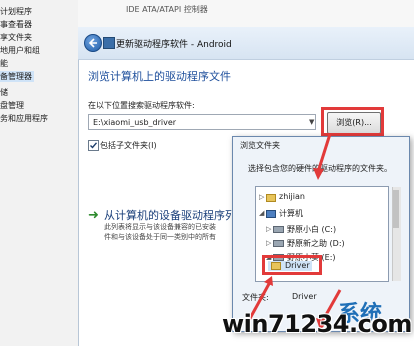  What do you see at coordinates (316, 243) in the screenshot?
I see `tree-item-drive-d: 野原新之助 (D:)` at bounding box center [316, 243].